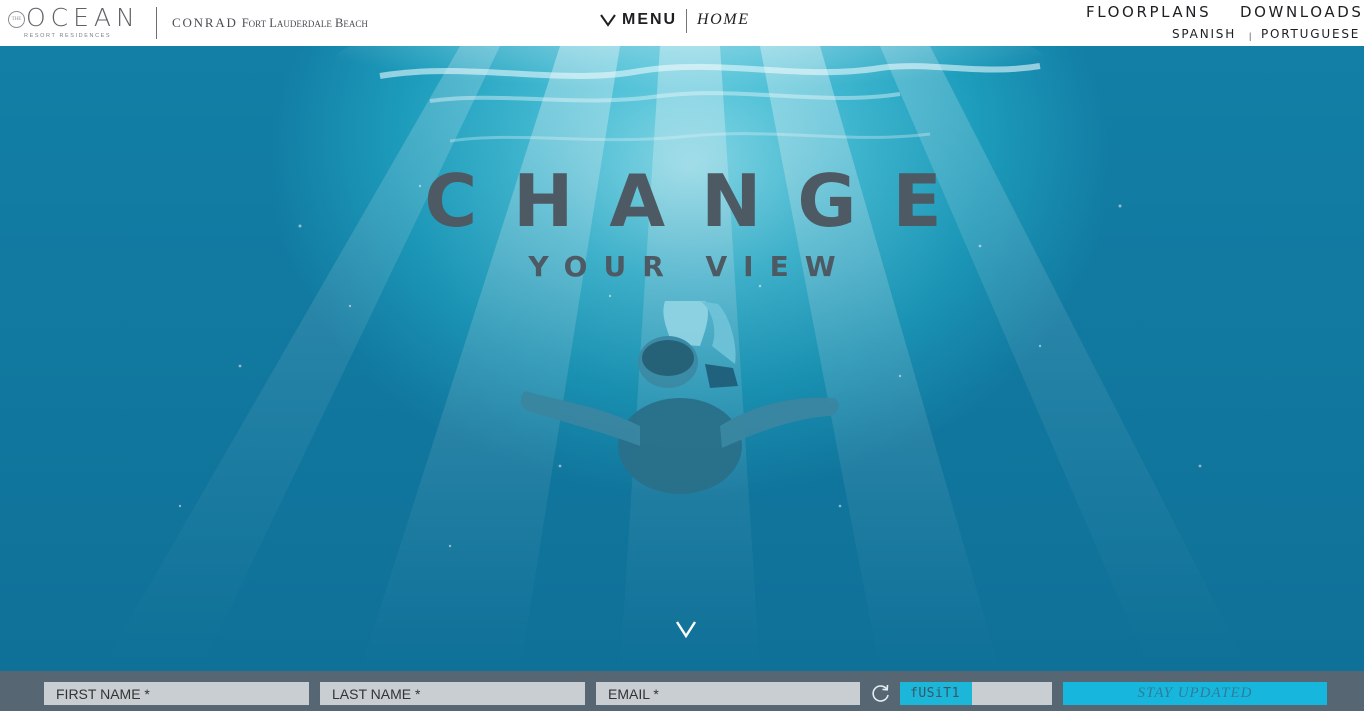  I want to click on language-portuguese-link: PORTUGUESE, so click(1310, 34).